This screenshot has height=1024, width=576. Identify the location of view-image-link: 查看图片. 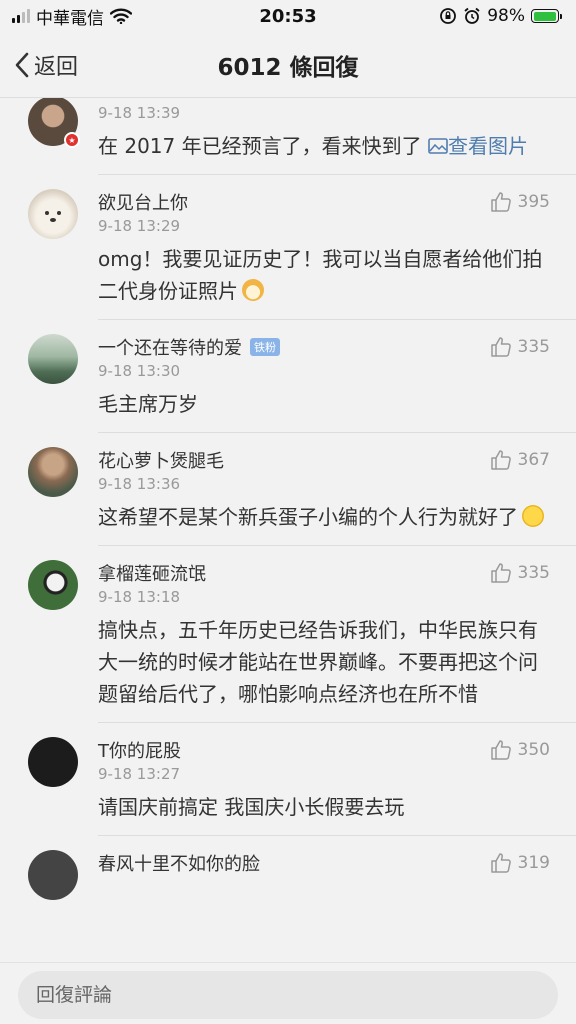
(478, 146).